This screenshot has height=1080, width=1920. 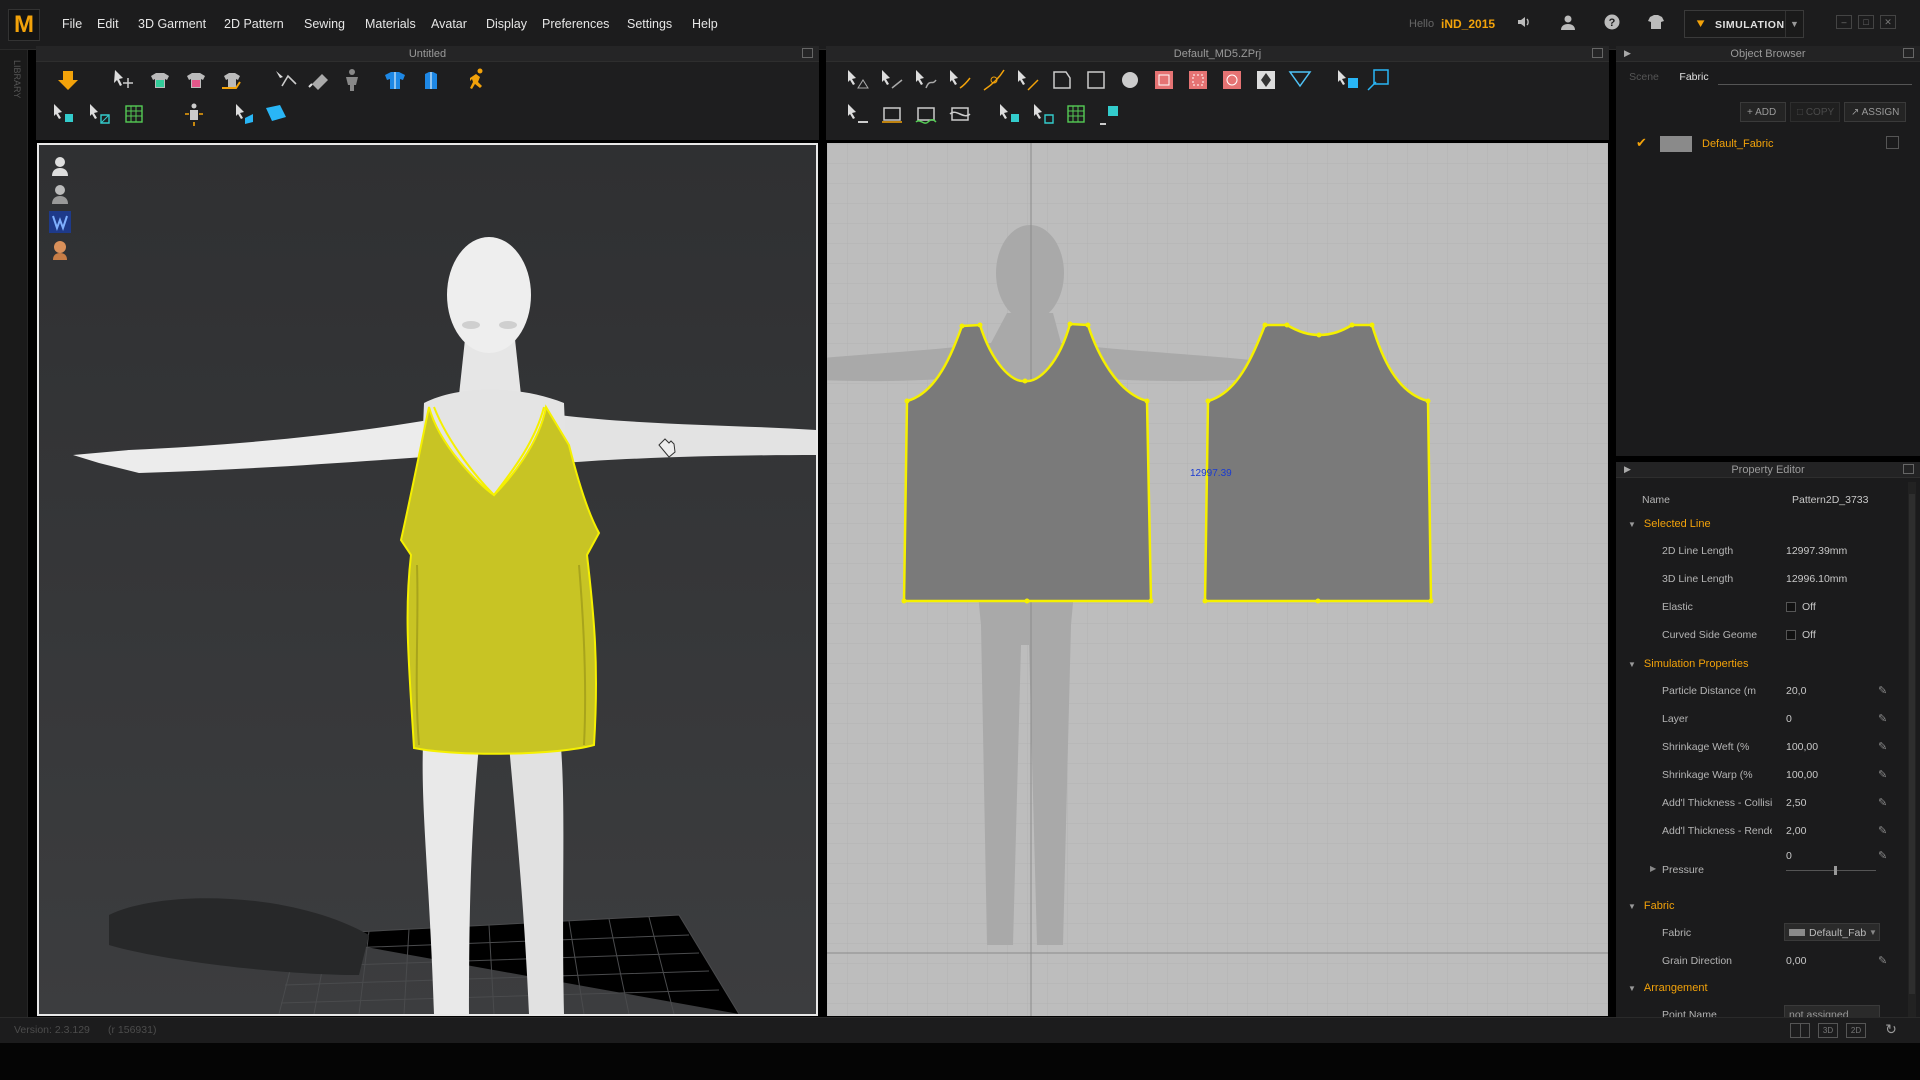 I want to click on select-mesh-2d-icon, so click(x=1010, y=114).